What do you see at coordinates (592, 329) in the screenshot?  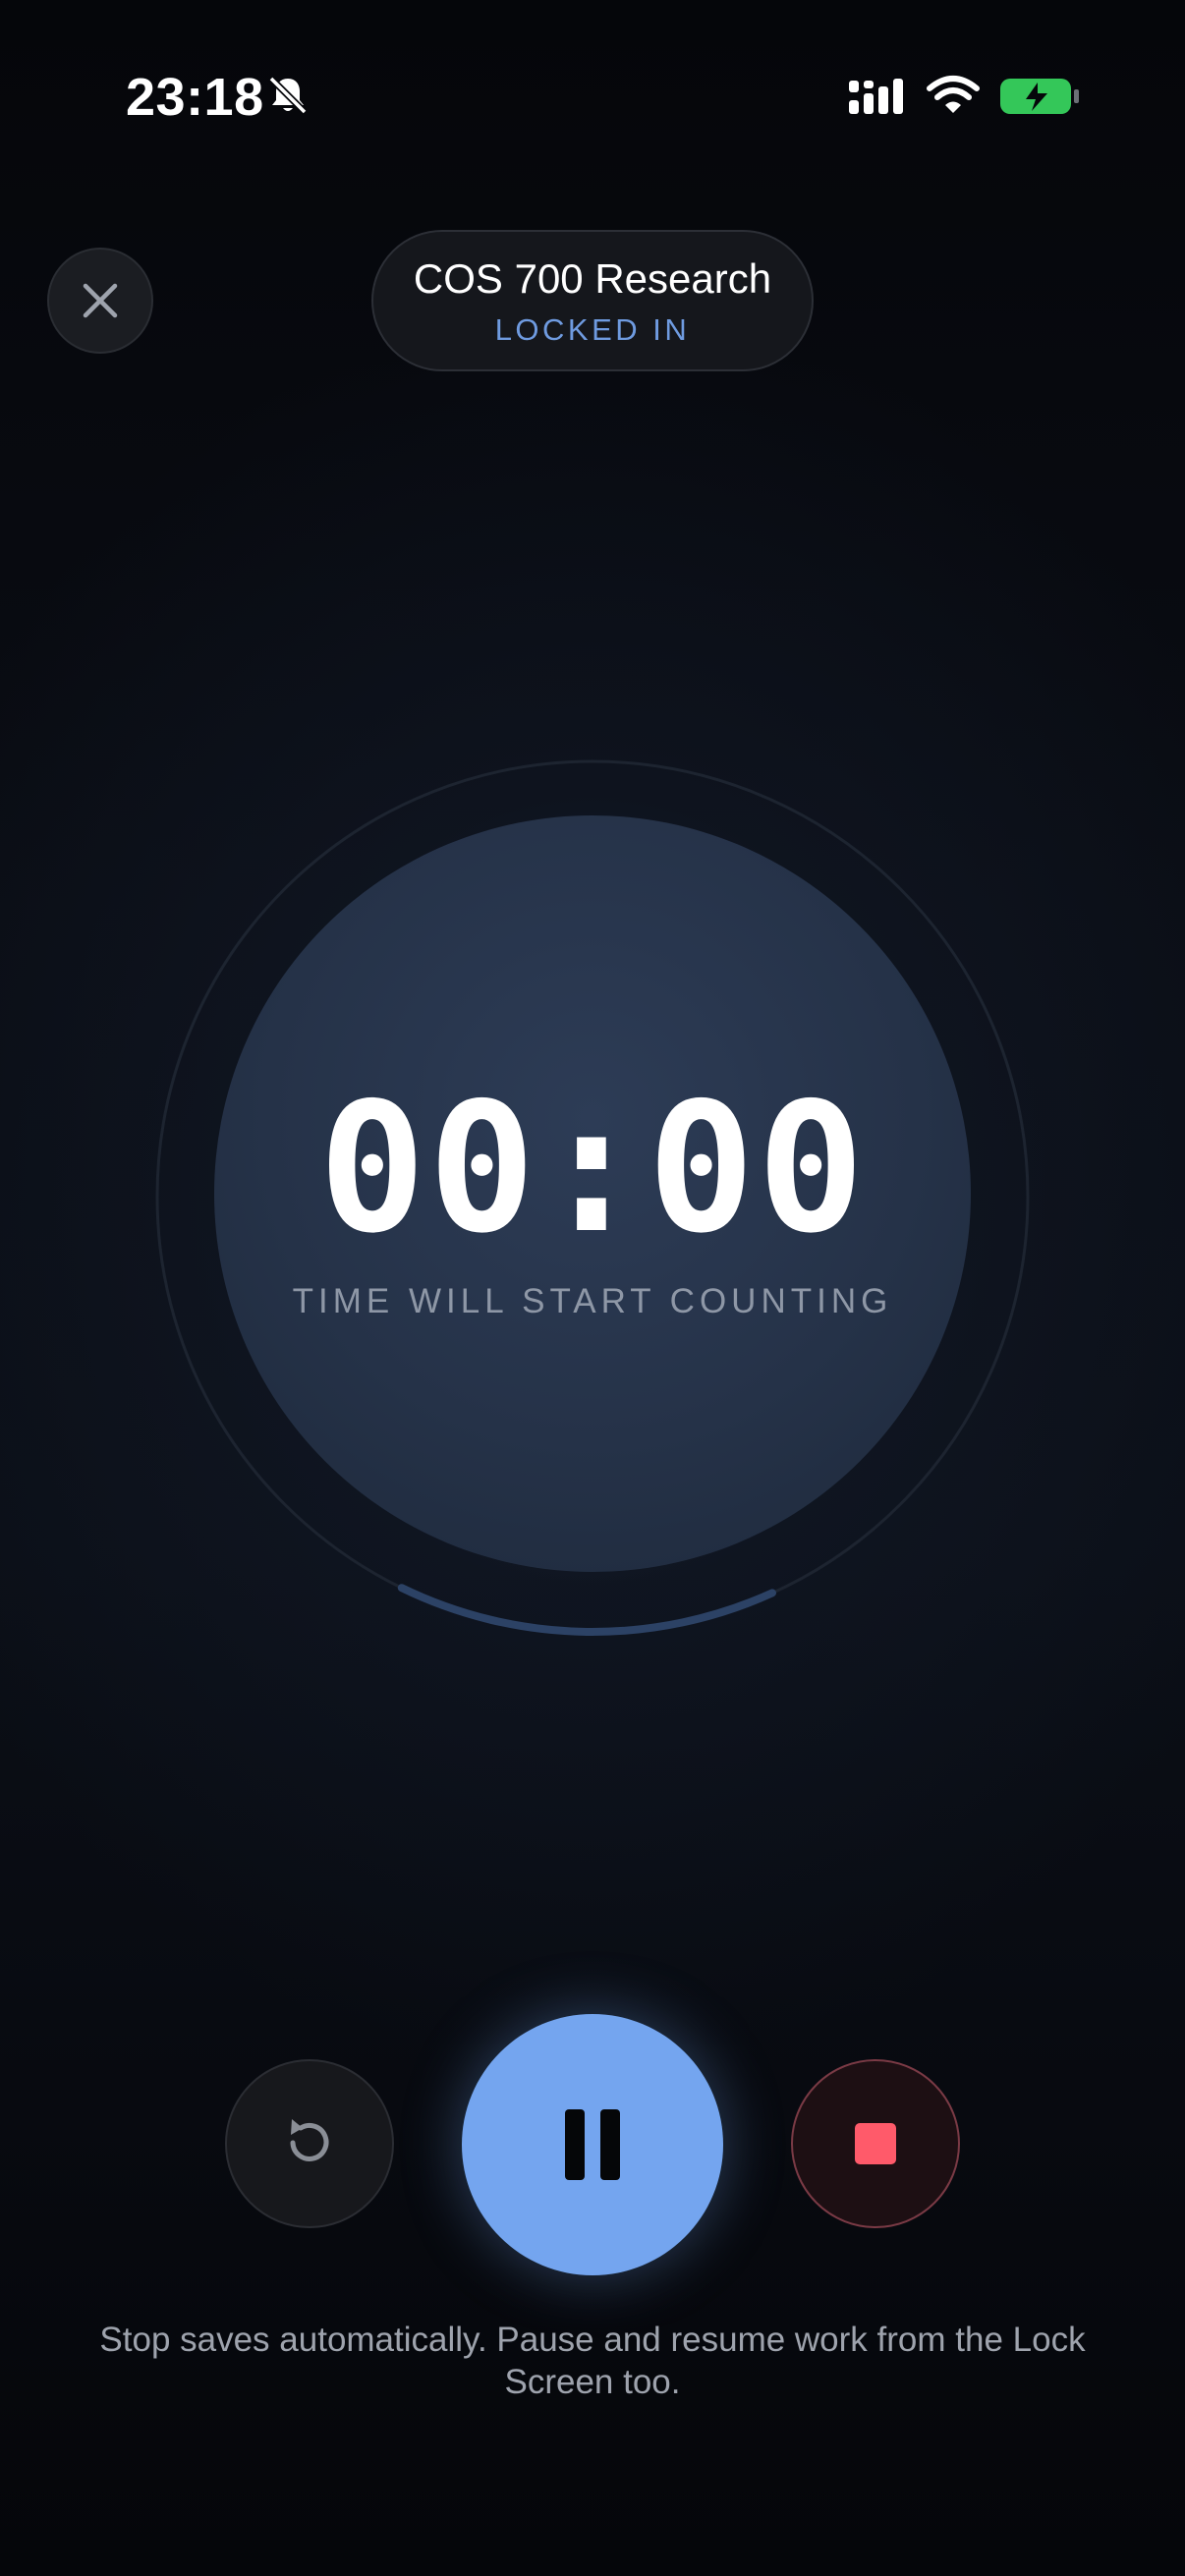 I see `focus-mode-label: LOCKED IN` at bounding box center [592, 329].